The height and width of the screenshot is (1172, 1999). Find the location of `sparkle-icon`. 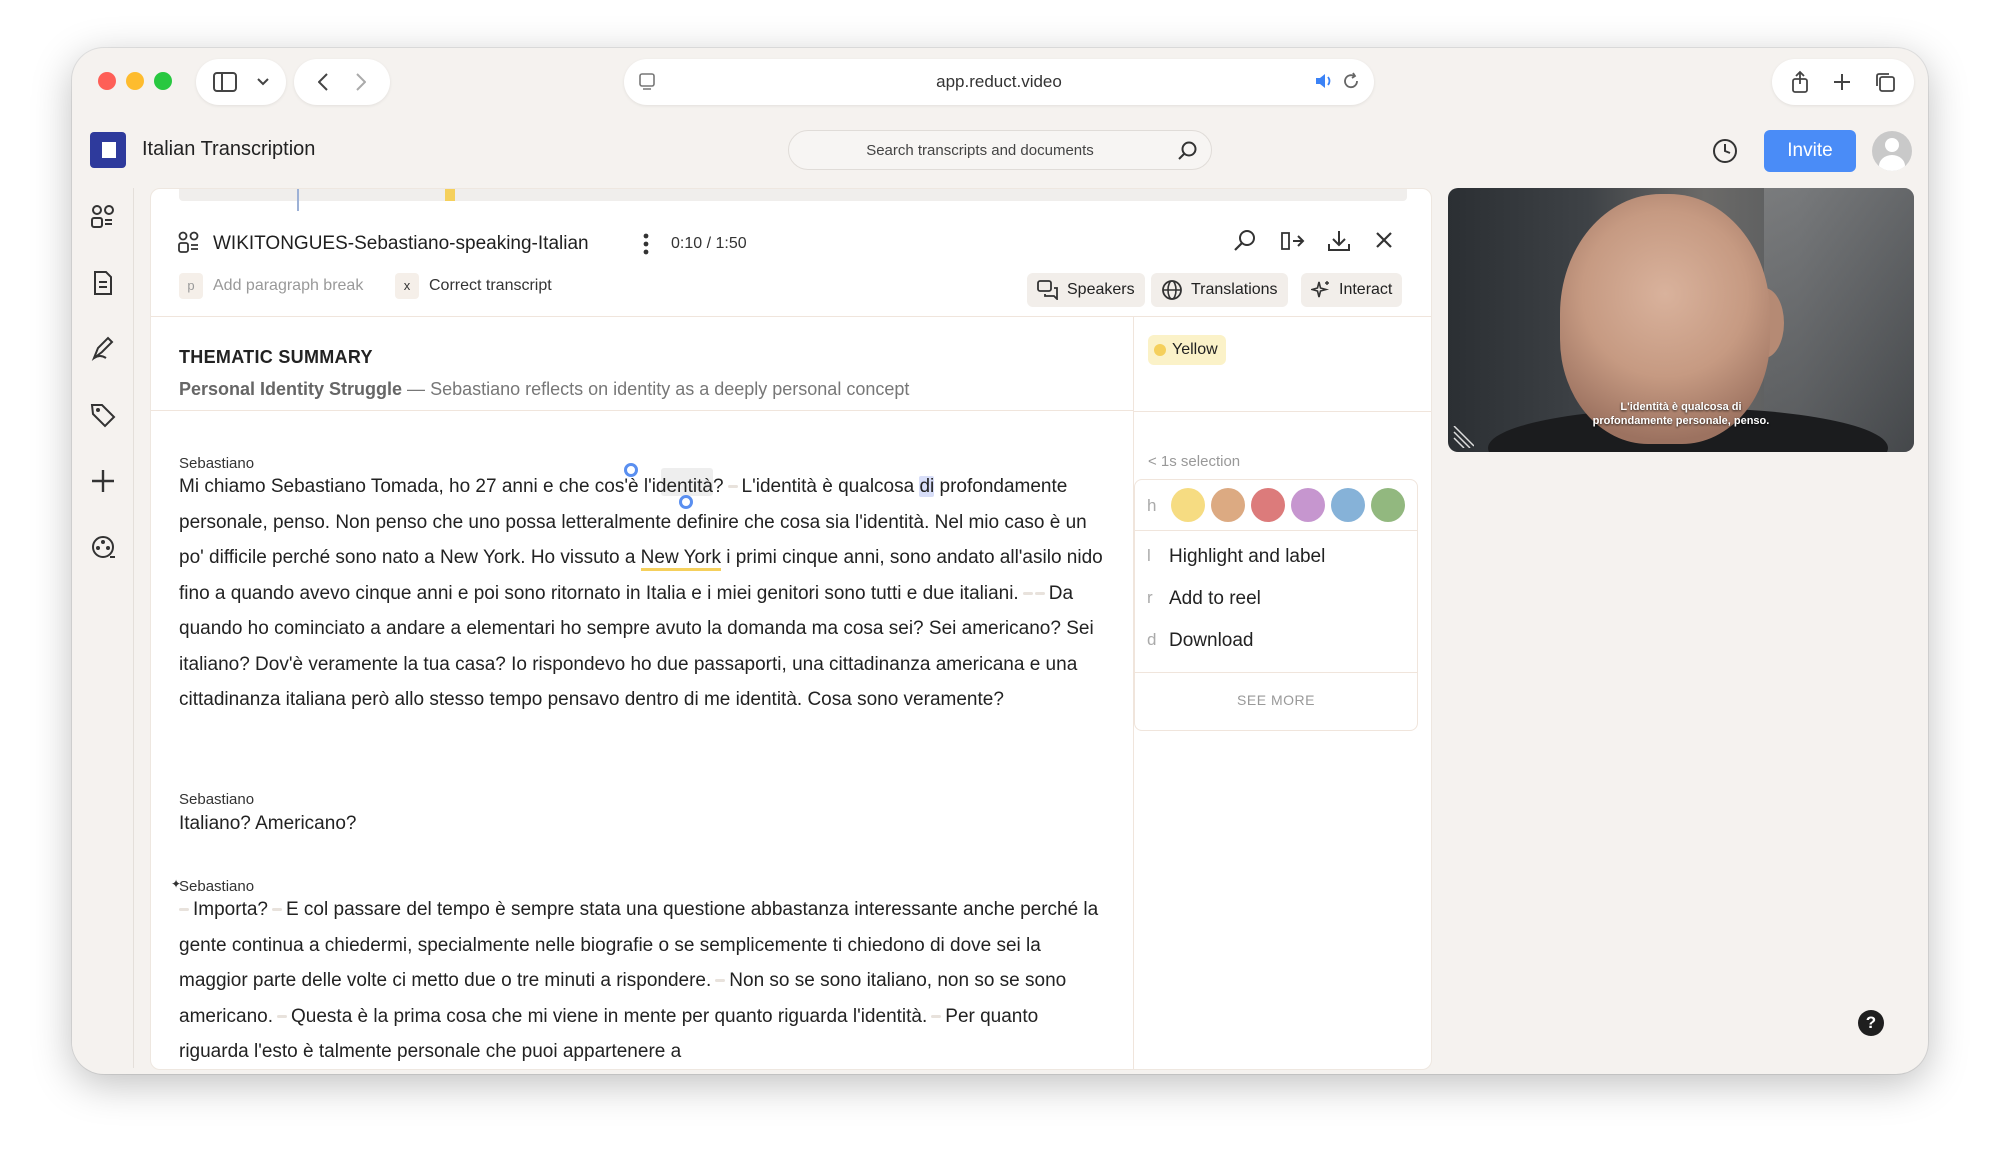

sparkle-icon is located at coordinates (1320, 289).